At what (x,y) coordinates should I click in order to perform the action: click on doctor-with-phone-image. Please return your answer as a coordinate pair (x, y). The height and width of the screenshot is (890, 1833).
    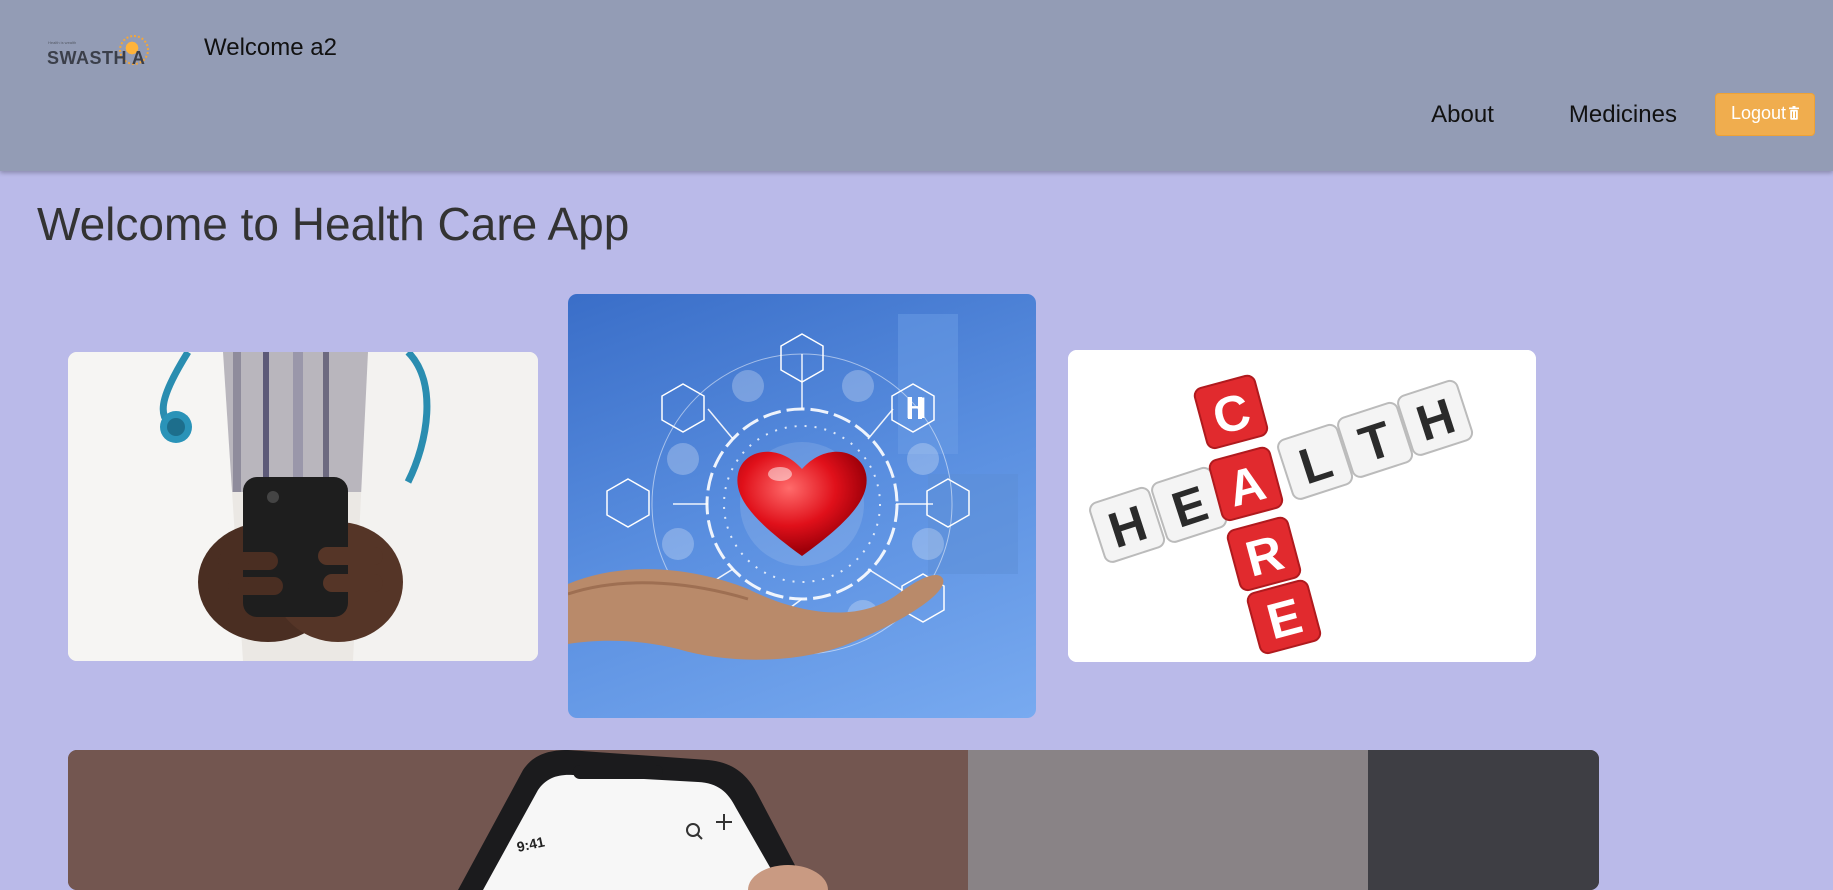
    Looking at the image, I should click on (303, 506).